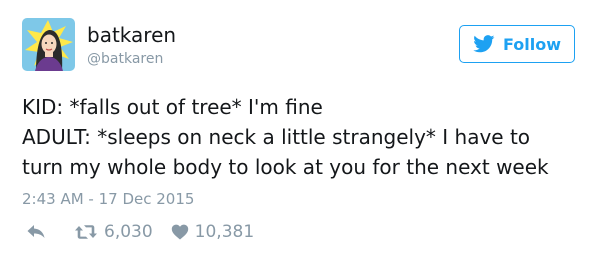 The height and width of the screenshot is (269, 600). I want to click on user-names: batkaren @batkaren, so click(131, 45).